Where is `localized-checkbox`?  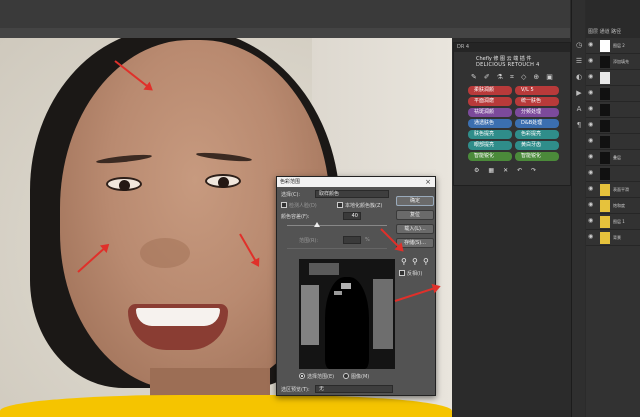 localized-checkbox is located at coordinates (340, 205).